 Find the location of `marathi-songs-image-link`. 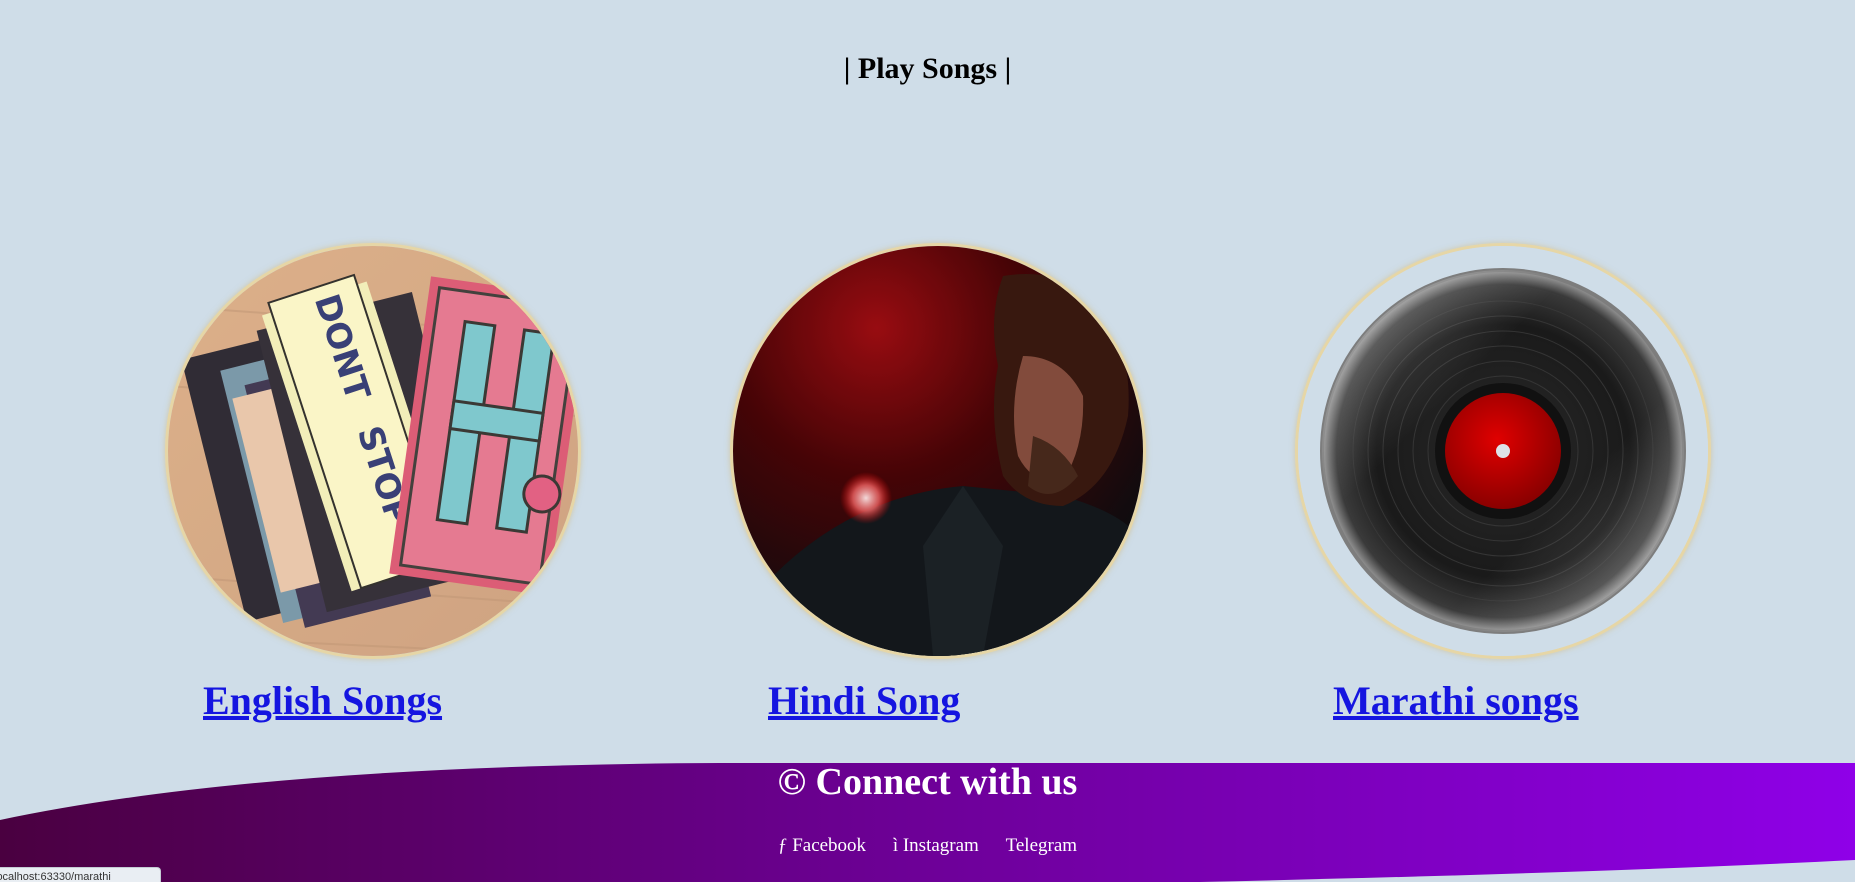

marathi-songs-image-link is located at coordinates (1503, 451).